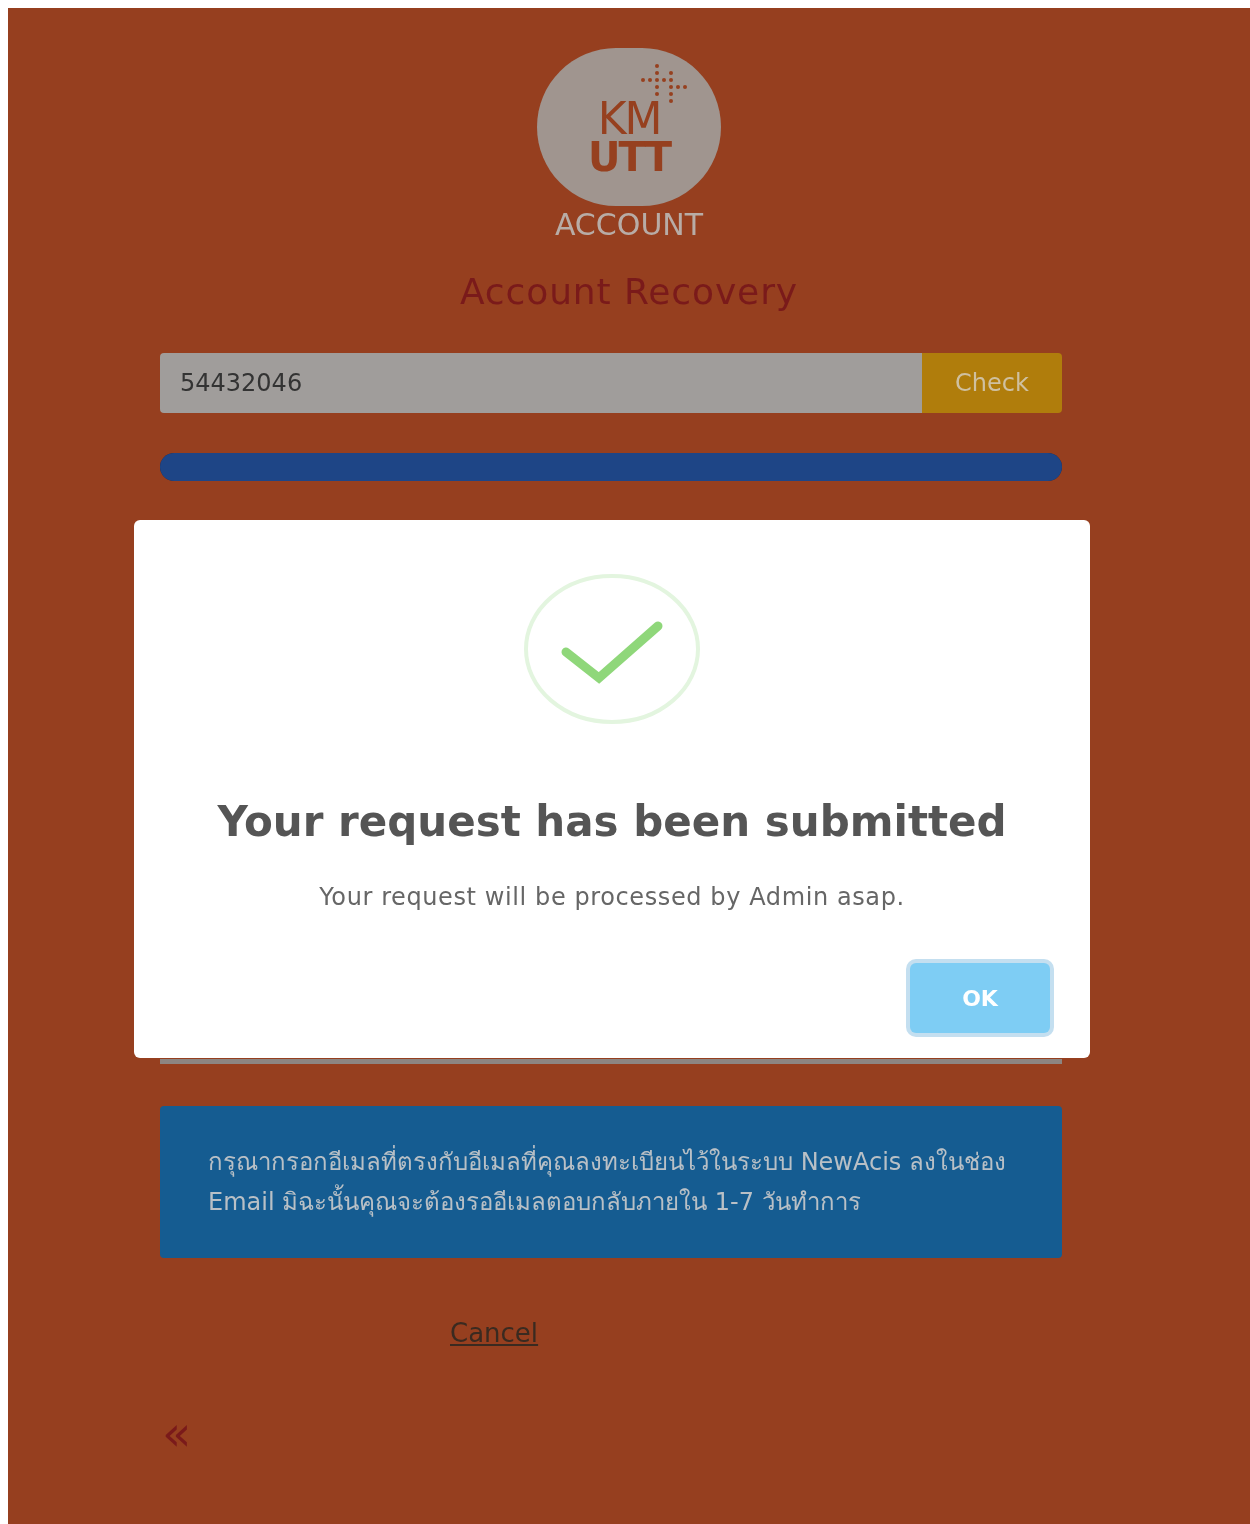  Describe the element at coordinates (992, 383) in the screenshot. I see `check-button: Check` at that location.